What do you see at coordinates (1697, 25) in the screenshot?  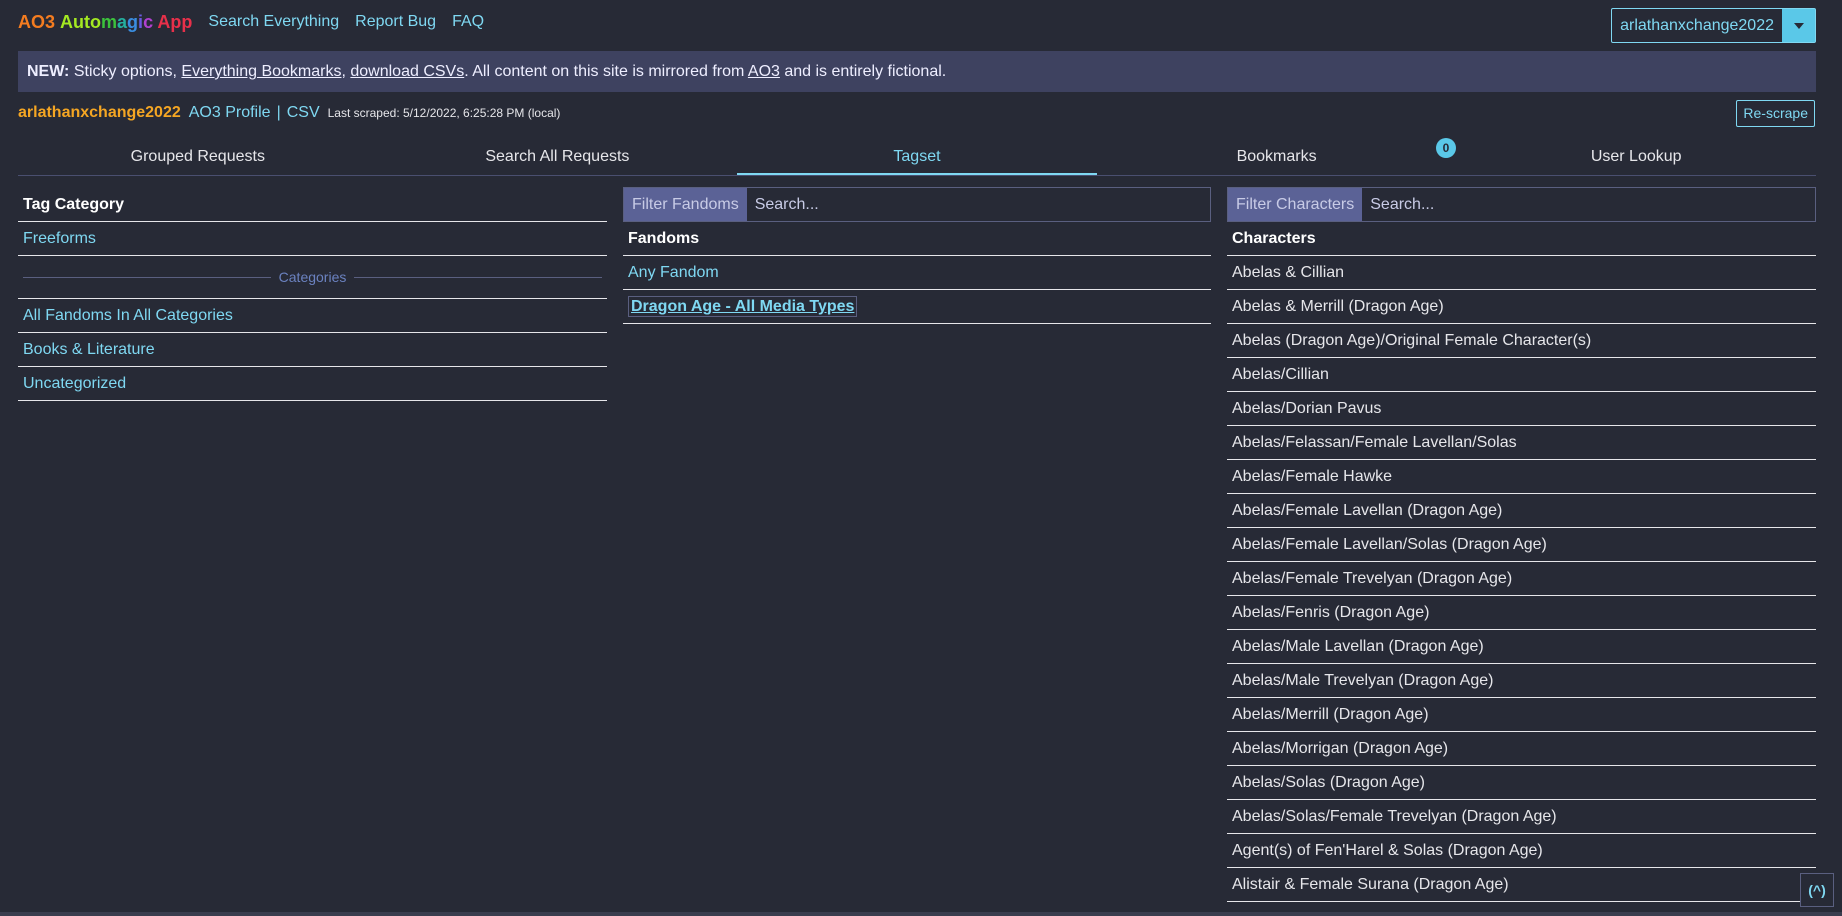 I see `user-dropdown-label: arlathanxchange2022` at bounding box center [1697, 25].